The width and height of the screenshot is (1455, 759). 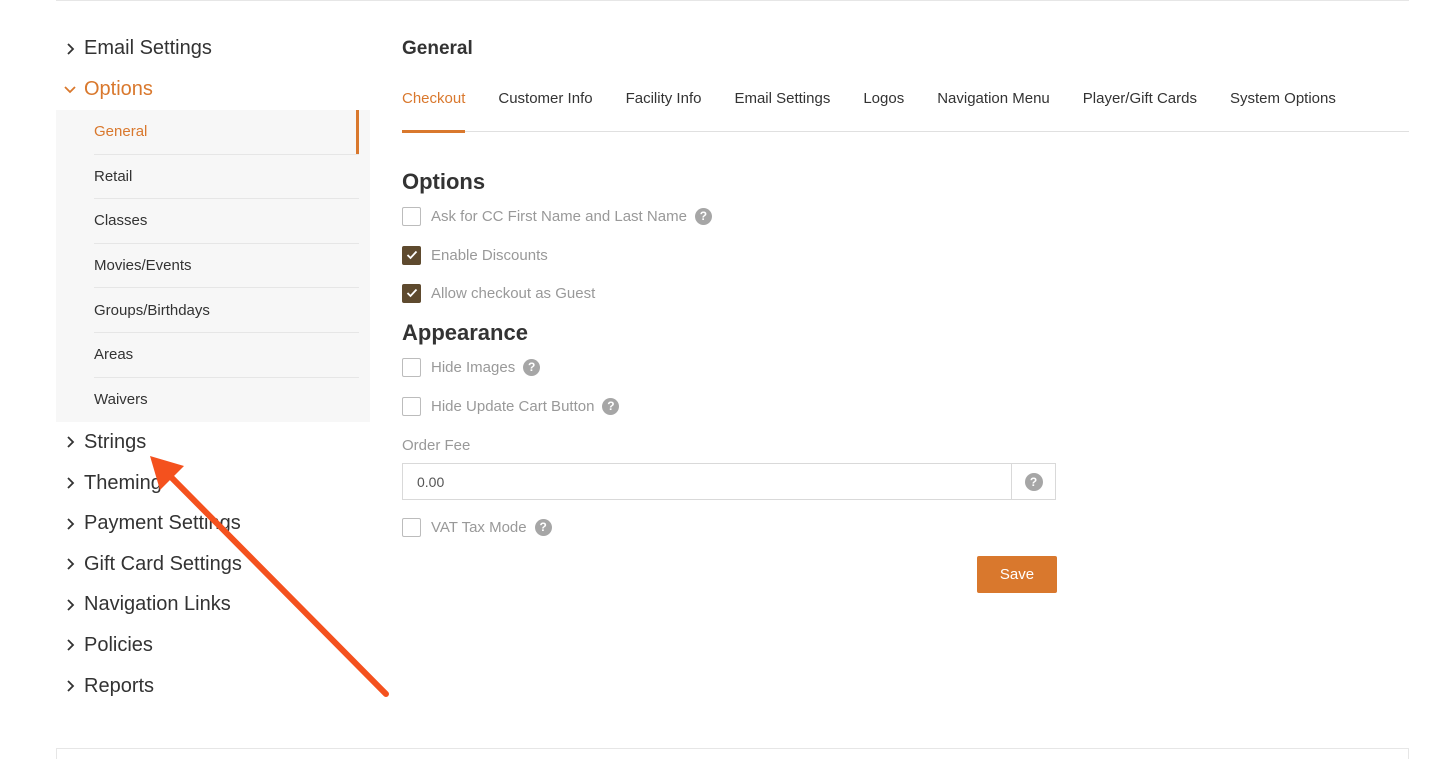 What do you see at coordinates (444, 181) in the screenshot?
I see `options-heading: Options` at bounding box center [444, 181].